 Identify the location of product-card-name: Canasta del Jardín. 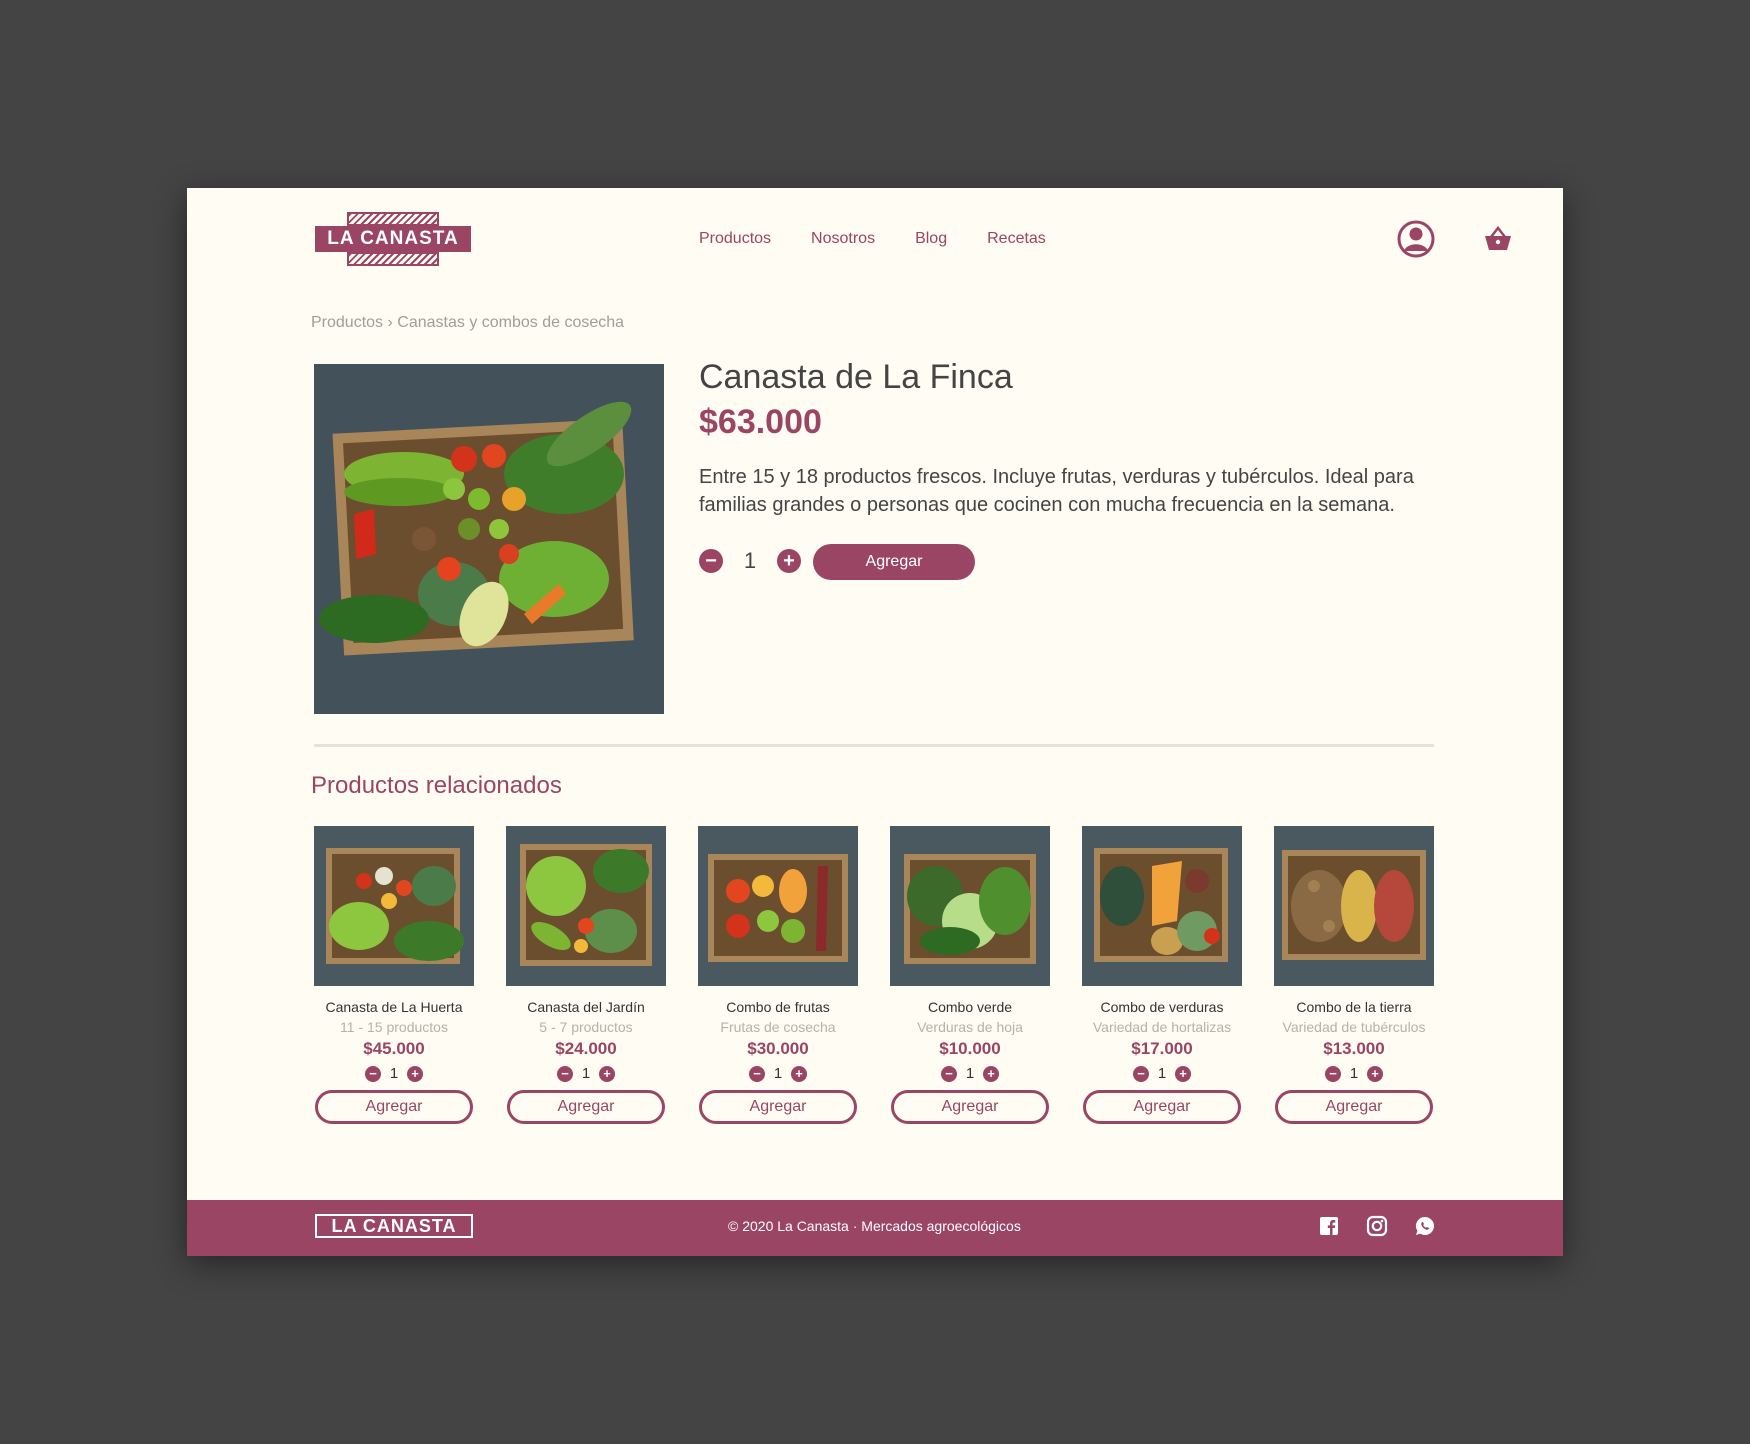
(586, 1007).